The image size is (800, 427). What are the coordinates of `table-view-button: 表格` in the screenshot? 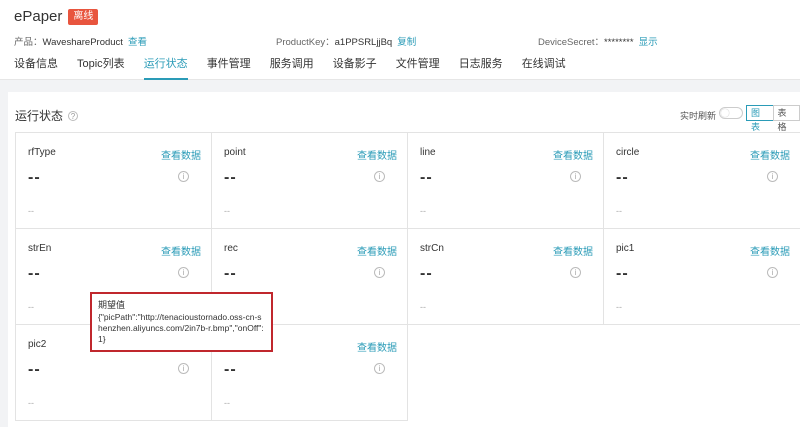 It's located at (786, 118).